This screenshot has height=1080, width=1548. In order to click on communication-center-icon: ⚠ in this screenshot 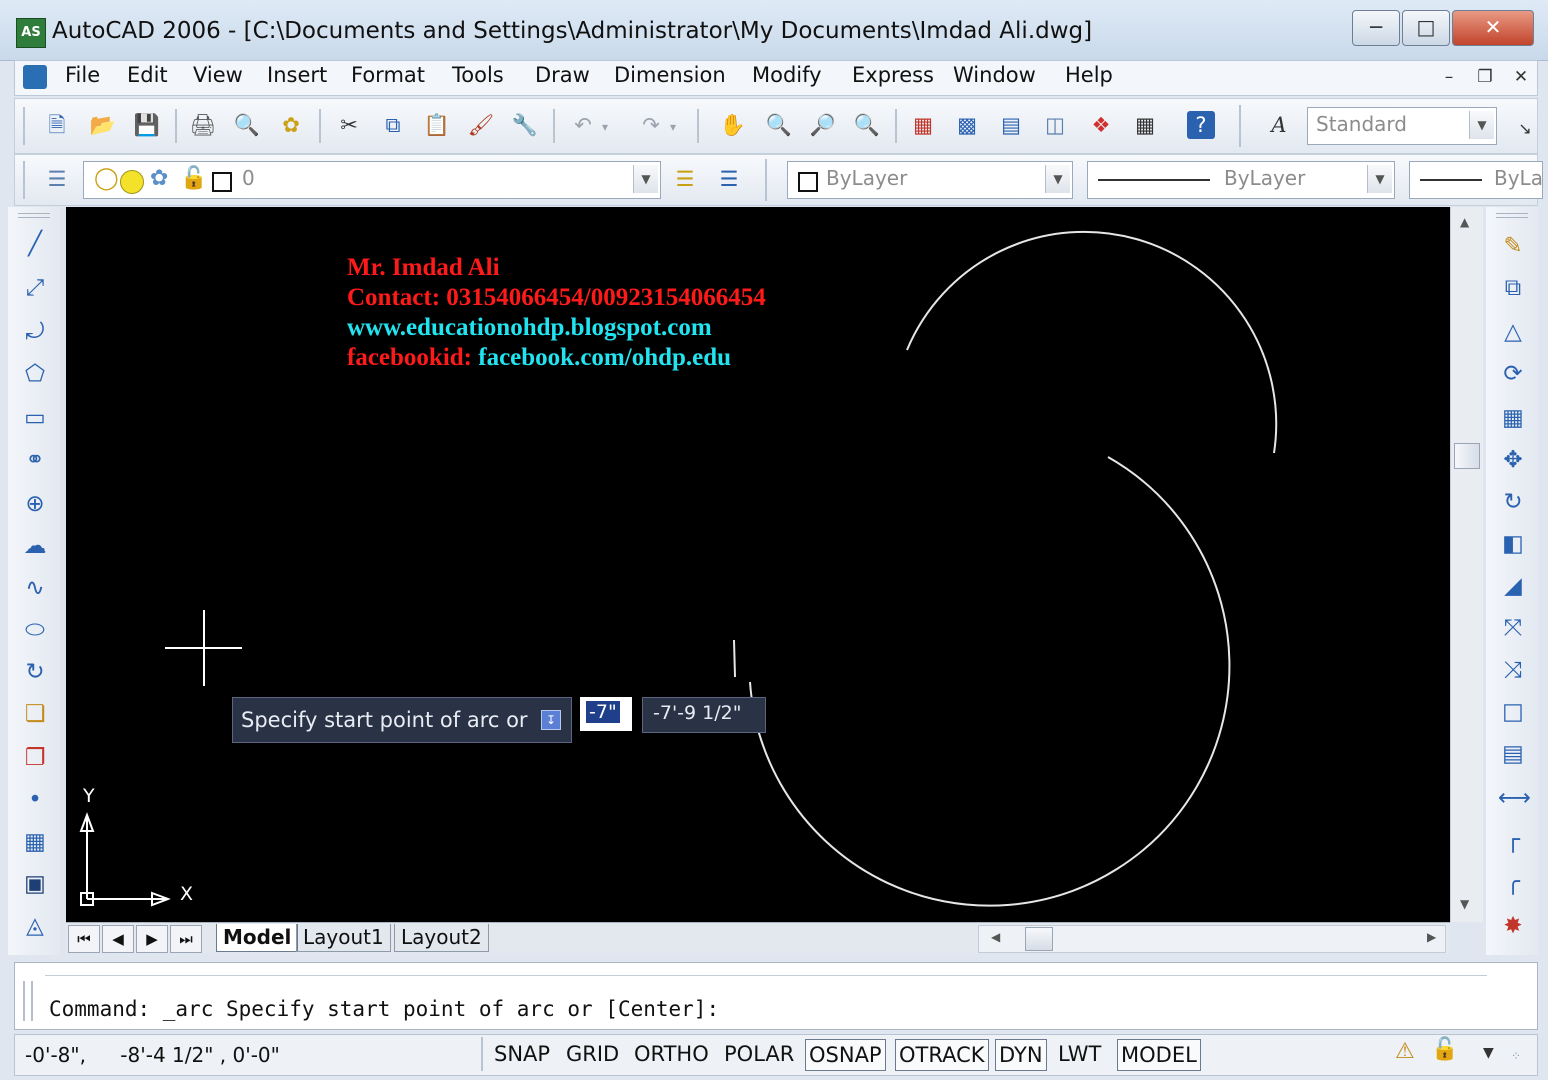, I will do `click(1405, 1051)`.